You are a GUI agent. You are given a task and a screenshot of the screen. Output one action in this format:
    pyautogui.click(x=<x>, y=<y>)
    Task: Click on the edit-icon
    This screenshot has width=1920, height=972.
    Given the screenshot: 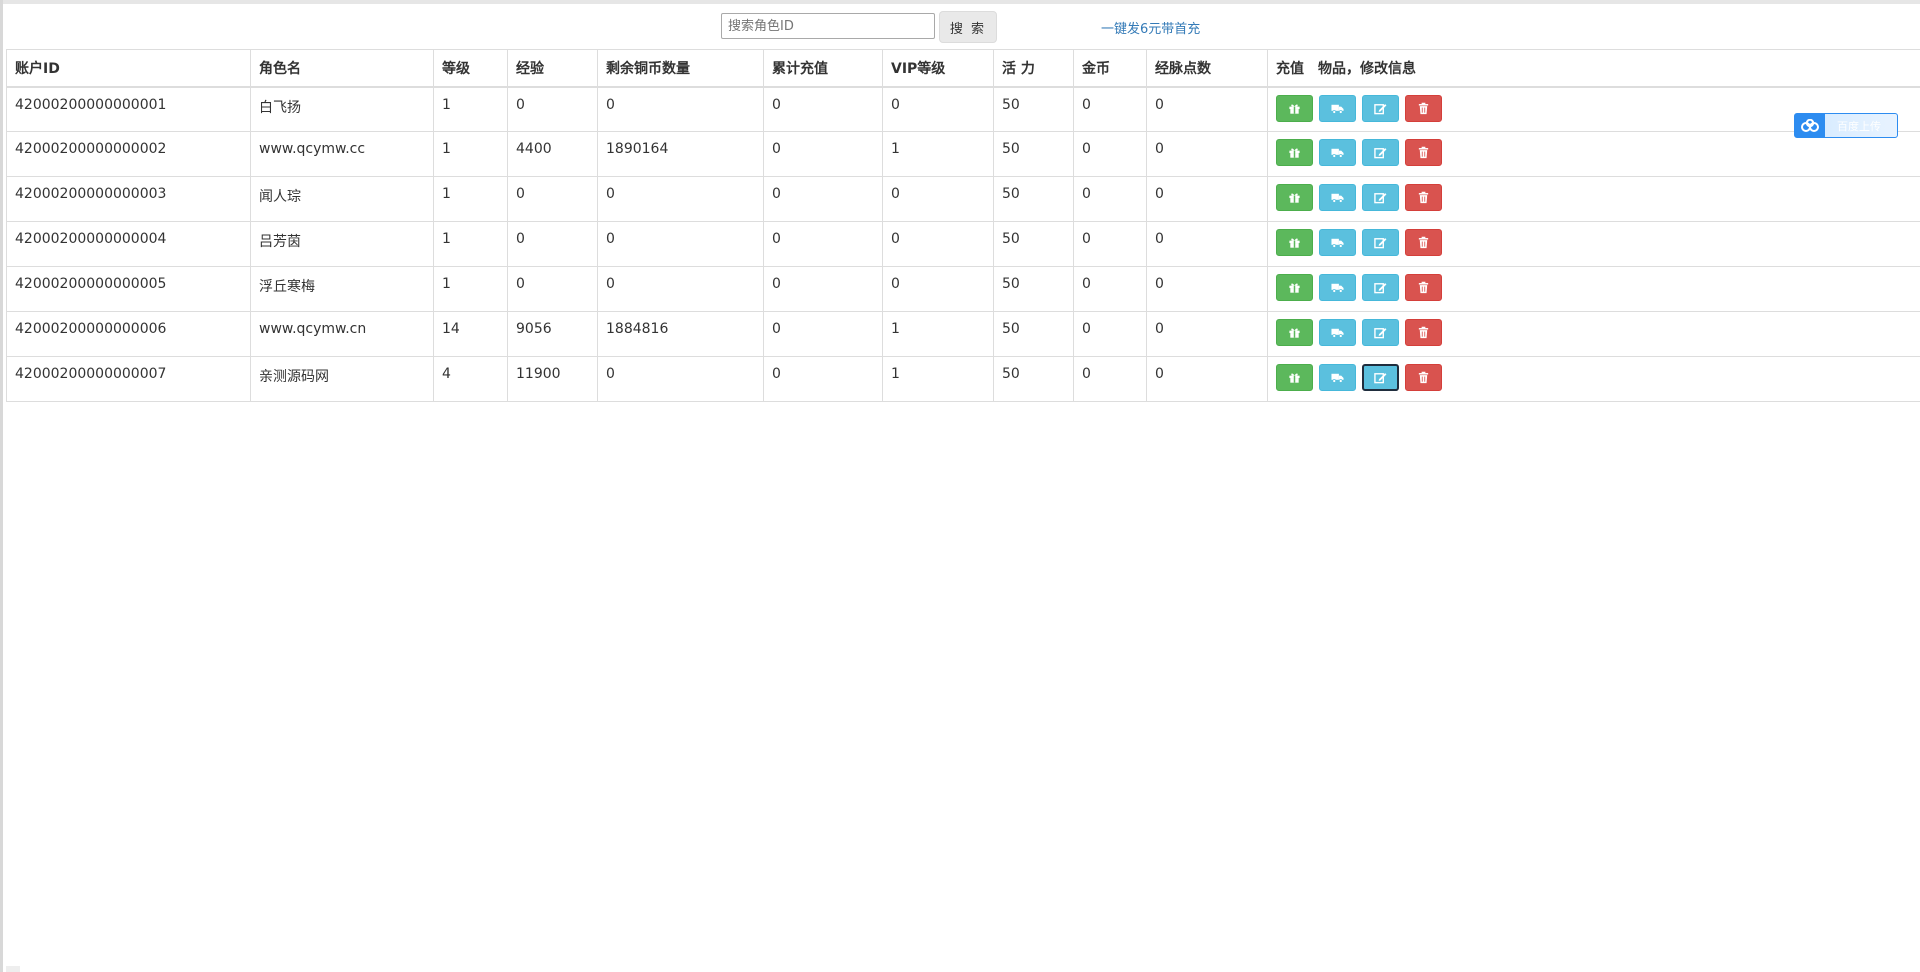 What is the action you would take?
    pyautogui.click(x=1380, y=152)
    